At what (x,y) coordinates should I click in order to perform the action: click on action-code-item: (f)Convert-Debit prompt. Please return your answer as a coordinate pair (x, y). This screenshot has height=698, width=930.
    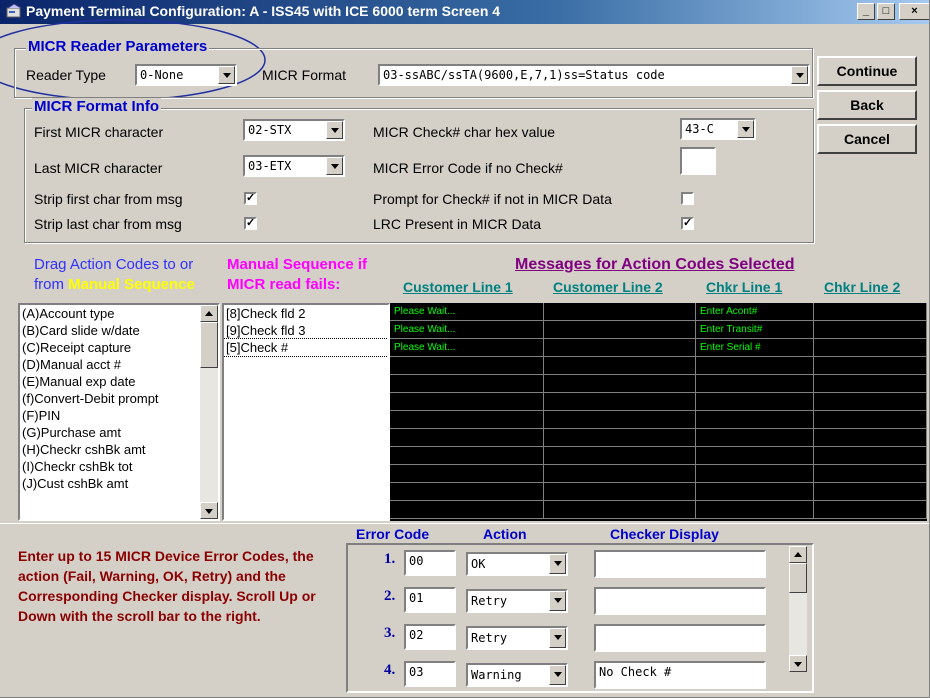
    Looking at the image, I should click on (107, 398).